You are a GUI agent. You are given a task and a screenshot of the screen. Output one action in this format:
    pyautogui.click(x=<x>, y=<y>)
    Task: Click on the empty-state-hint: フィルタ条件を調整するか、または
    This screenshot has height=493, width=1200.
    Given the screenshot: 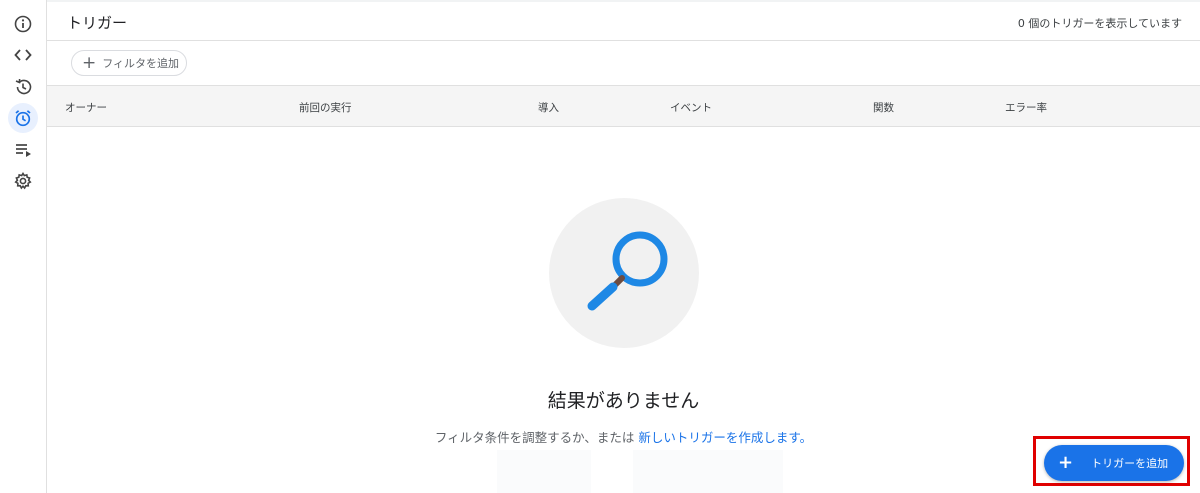 What is the action you would take?
    pyautogui.click(x=536, y=437)
    